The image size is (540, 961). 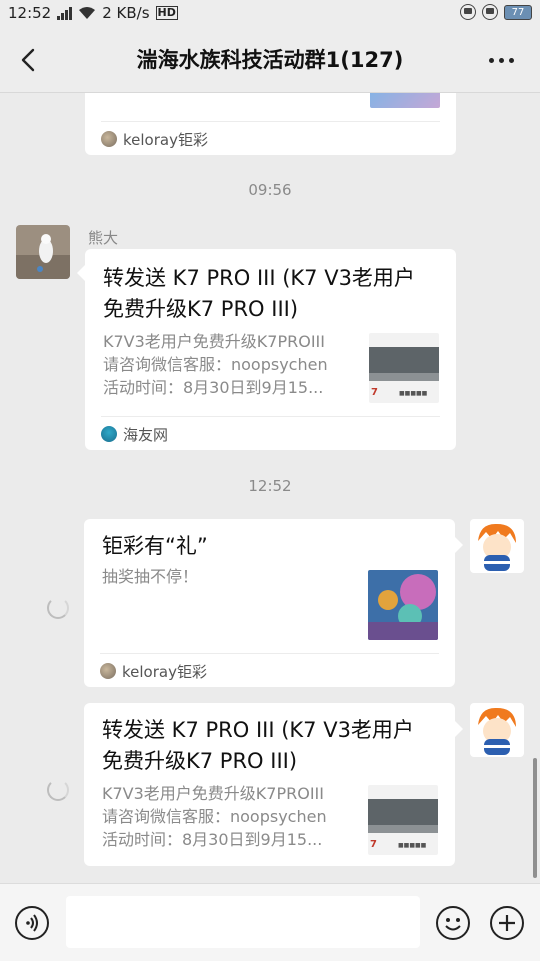 I want to click on network-speed: 2 KB/s, so click(x=126, y=13).